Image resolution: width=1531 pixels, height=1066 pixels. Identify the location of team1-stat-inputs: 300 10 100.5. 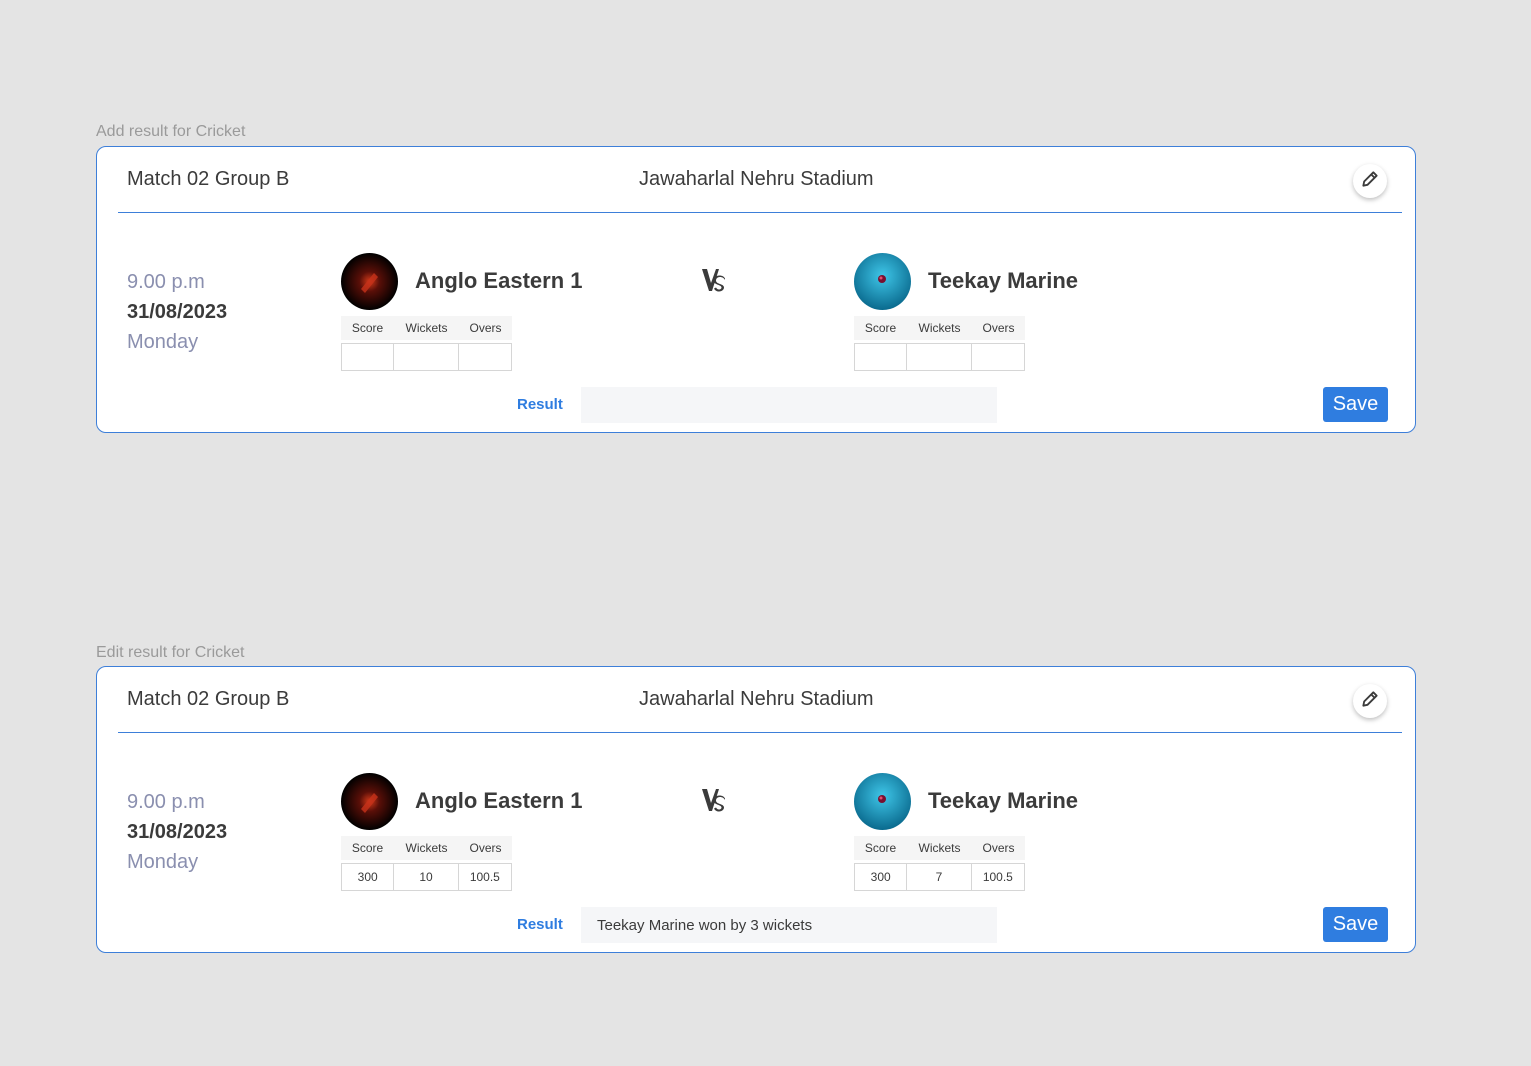
(426, 877).